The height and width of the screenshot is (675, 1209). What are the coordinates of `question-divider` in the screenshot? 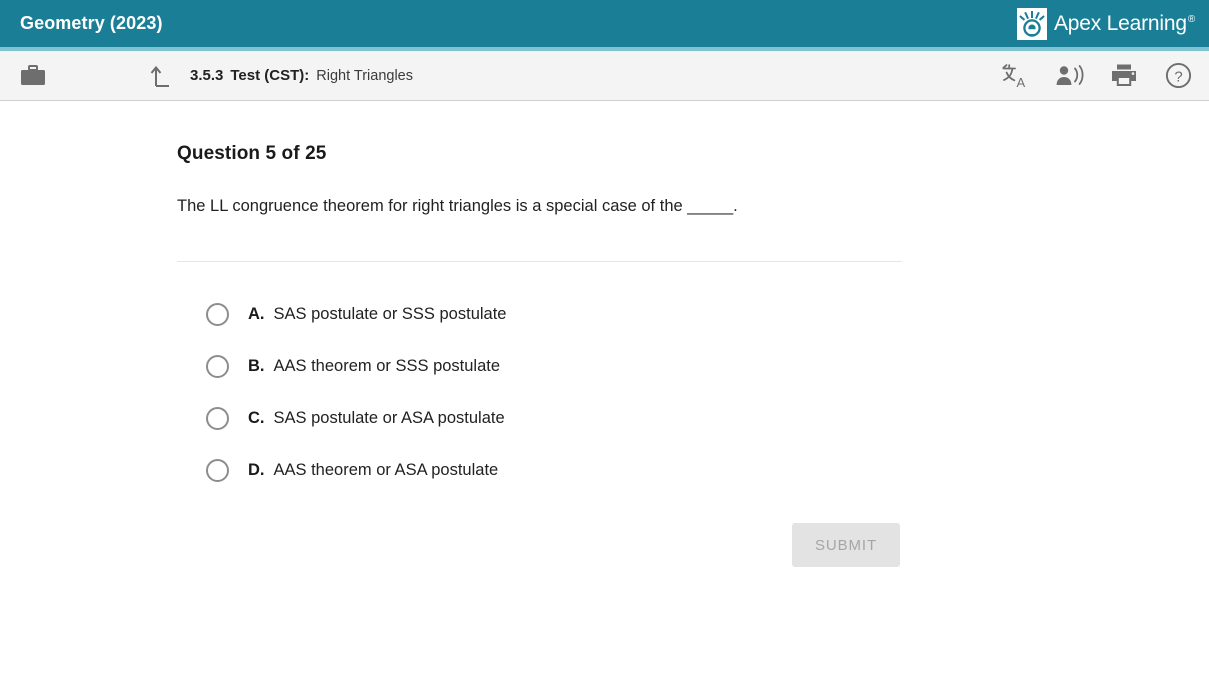 It's located at (539, 262).